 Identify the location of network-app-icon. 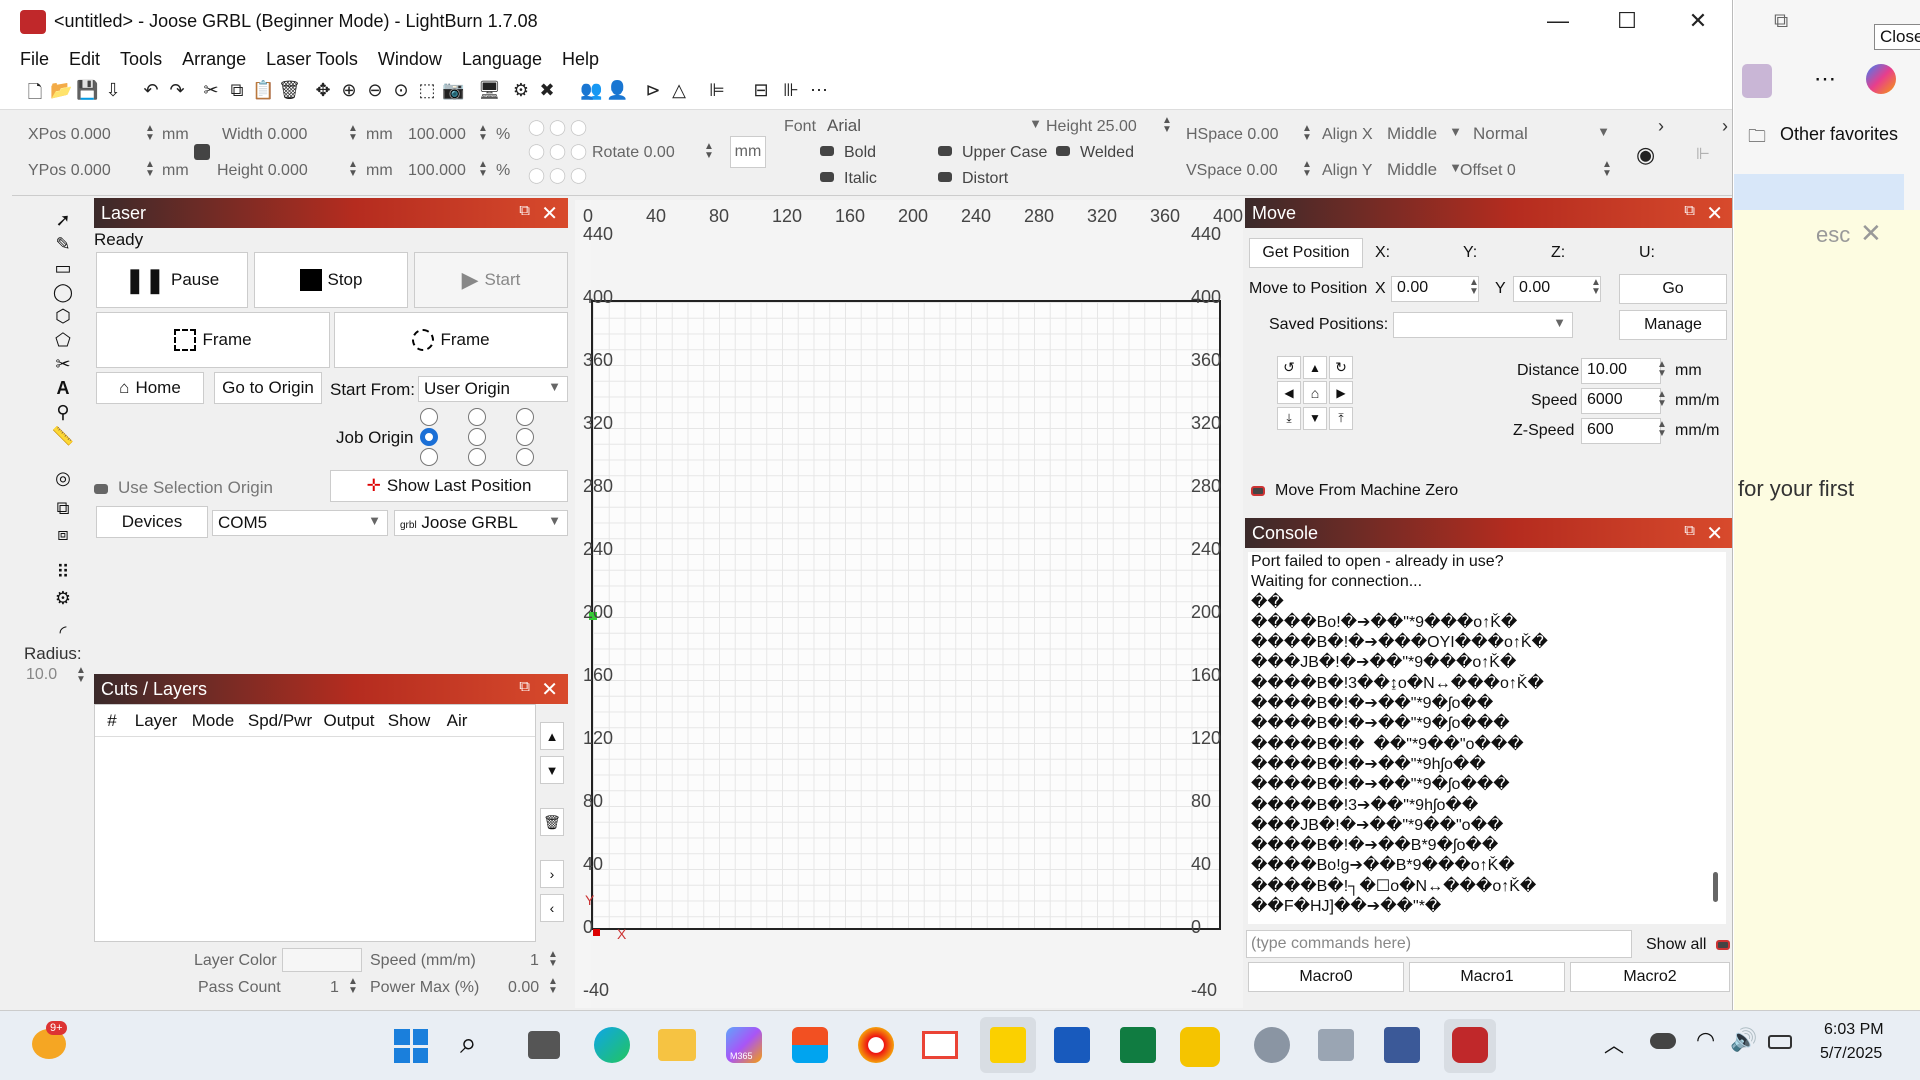
(1336, 1045).